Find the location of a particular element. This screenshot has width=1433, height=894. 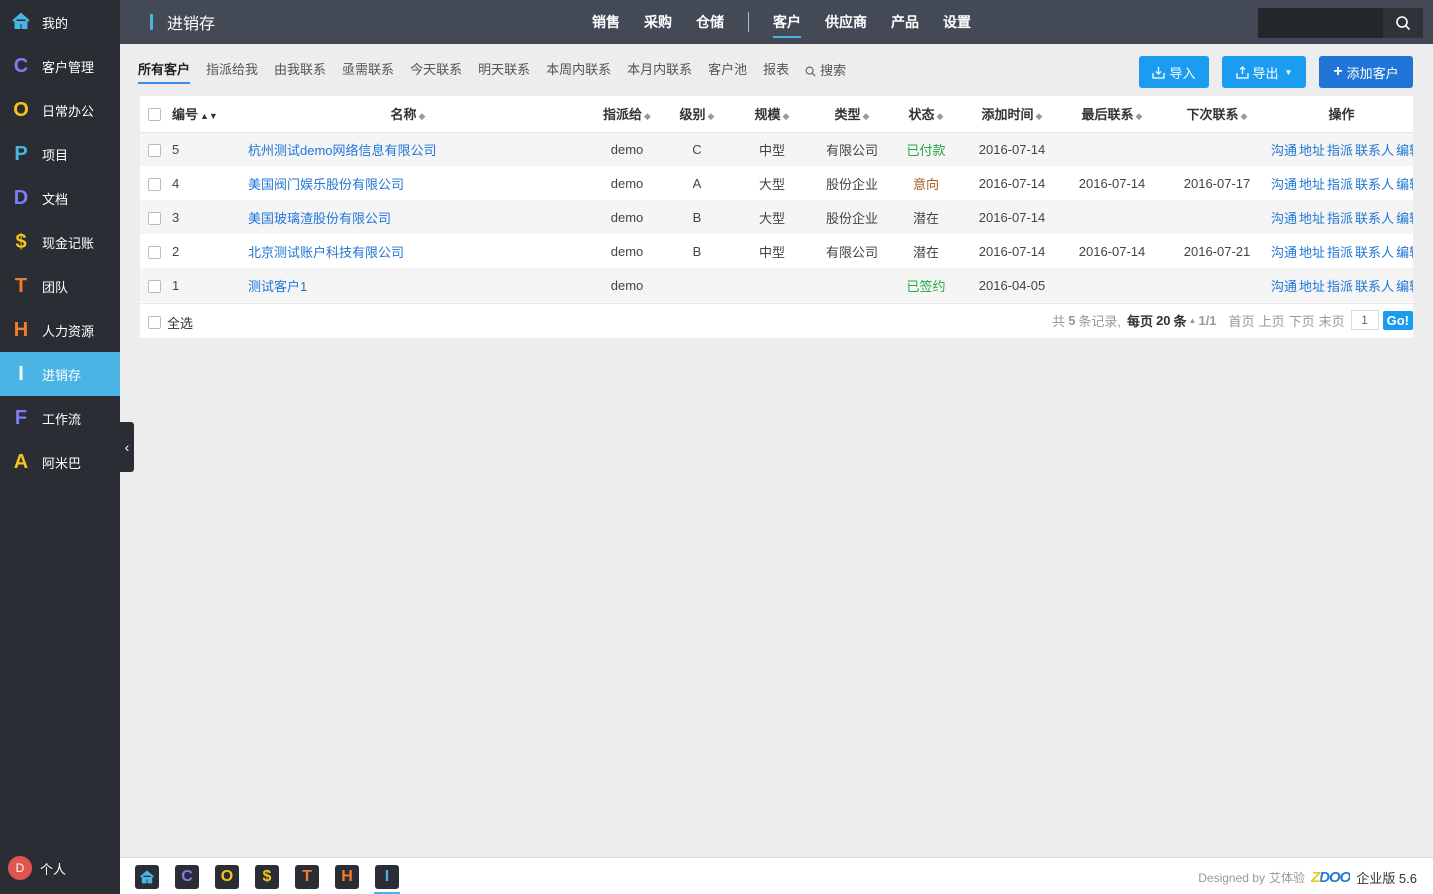

header-checkbox-cell is located at coordinates (154, 114).